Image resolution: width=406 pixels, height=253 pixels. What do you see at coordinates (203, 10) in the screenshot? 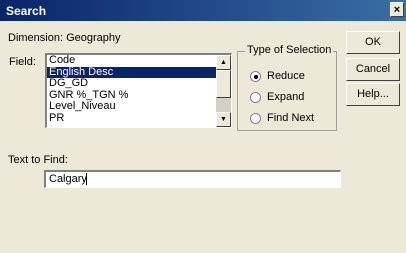
I see `title-bar: Search ×` at bounding box center [203, 10].